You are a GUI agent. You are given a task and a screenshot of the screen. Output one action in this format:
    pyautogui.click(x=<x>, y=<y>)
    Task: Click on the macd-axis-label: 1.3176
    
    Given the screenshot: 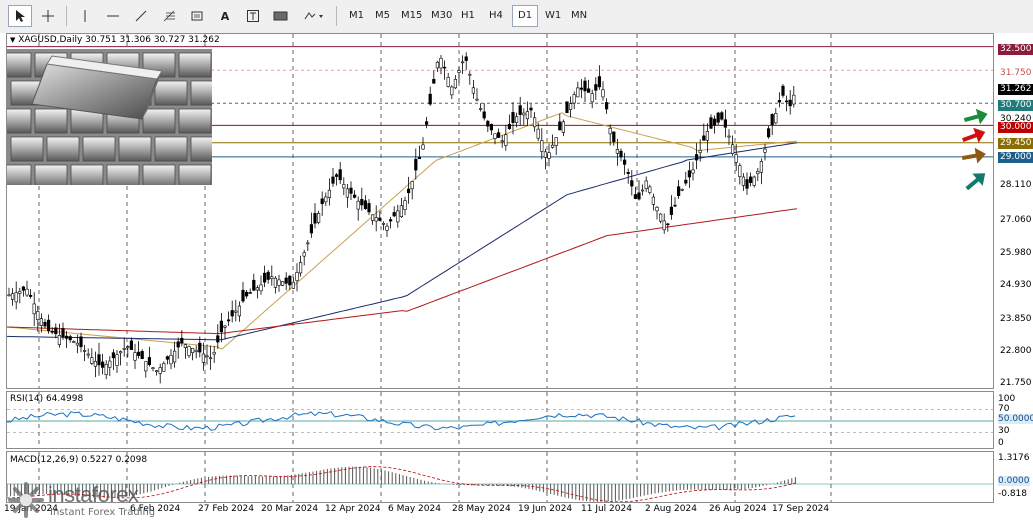 What is the action you would take?
    pyautogui.click(x=1014, y=458)
    